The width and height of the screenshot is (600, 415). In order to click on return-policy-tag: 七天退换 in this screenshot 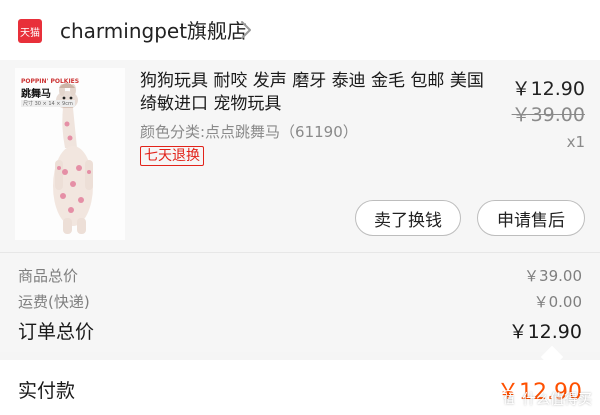, I will do `click(172, 156)`.